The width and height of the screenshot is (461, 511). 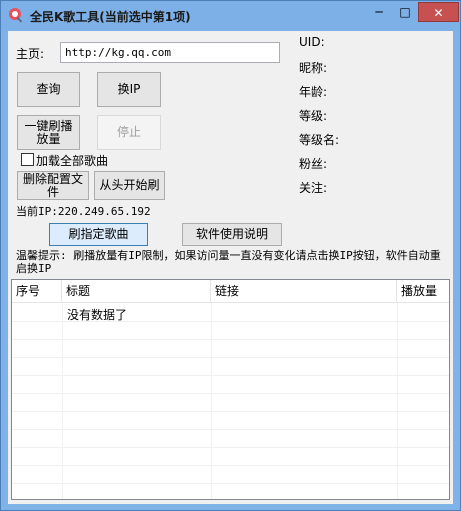 I want to click on column-link: 链接, so click(x=304, y=291).